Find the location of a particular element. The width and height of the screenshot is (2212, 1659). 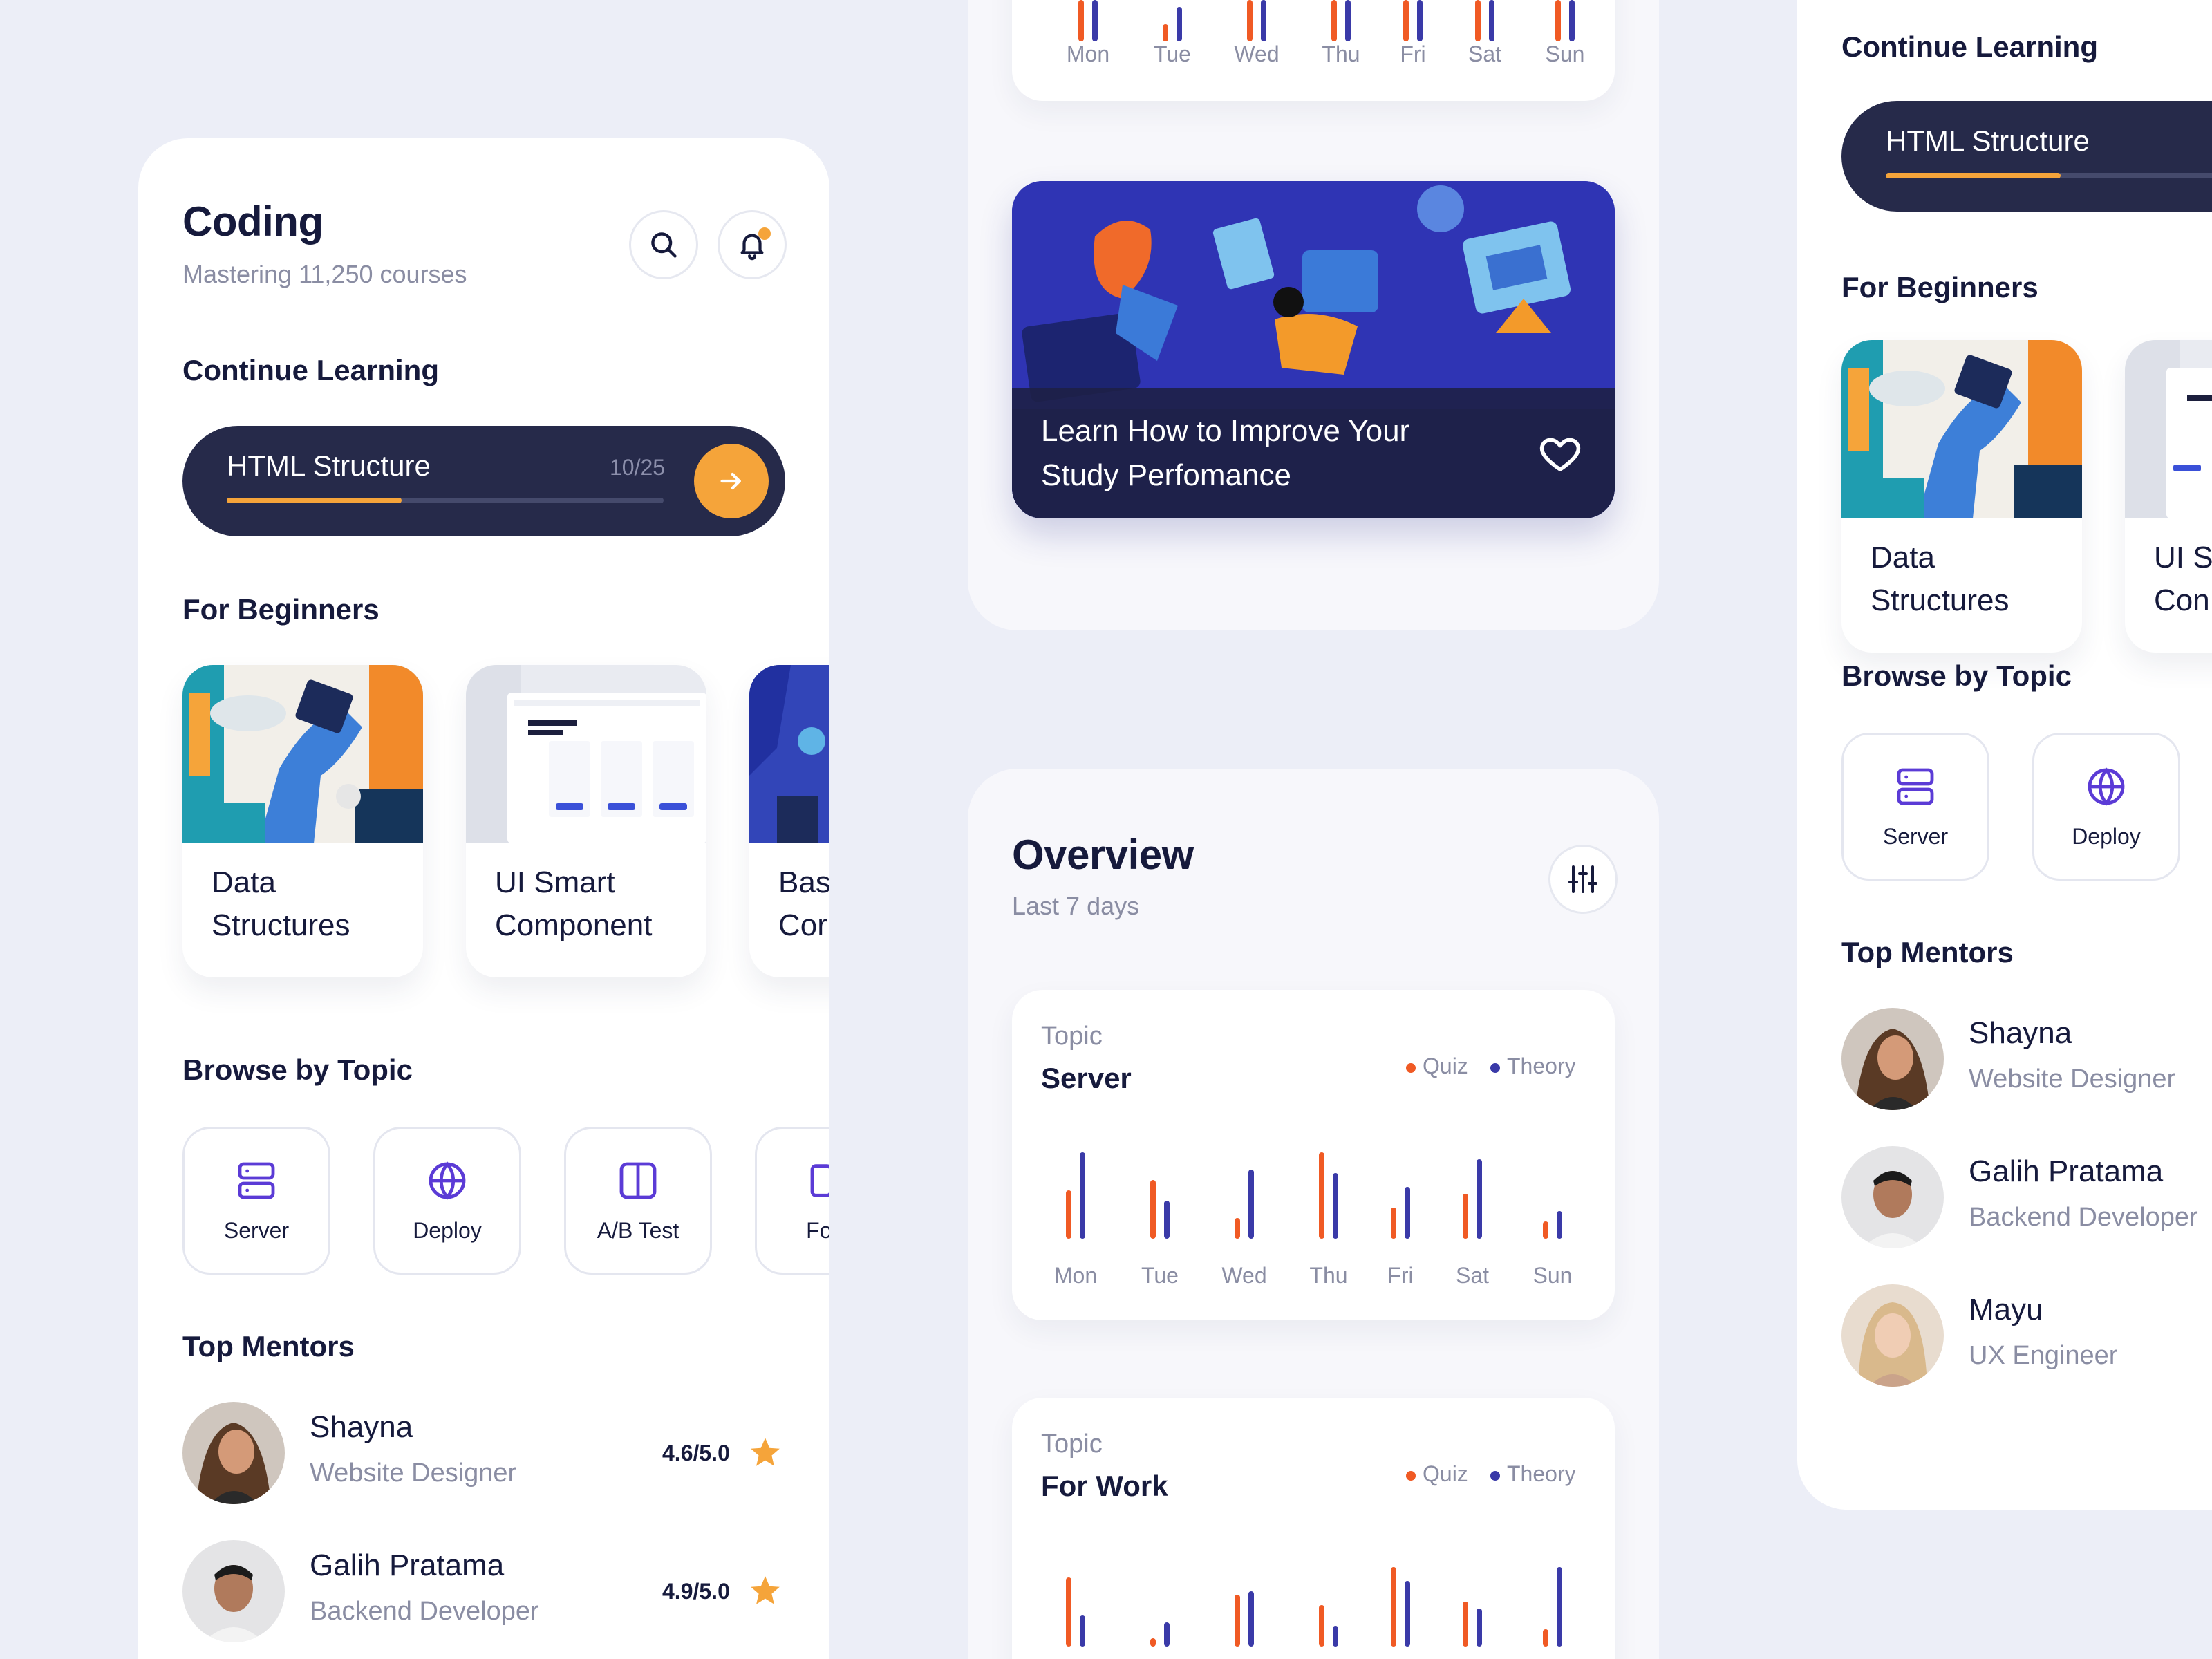

bar-mon-quiz is located at coordinates (1068, 1612).